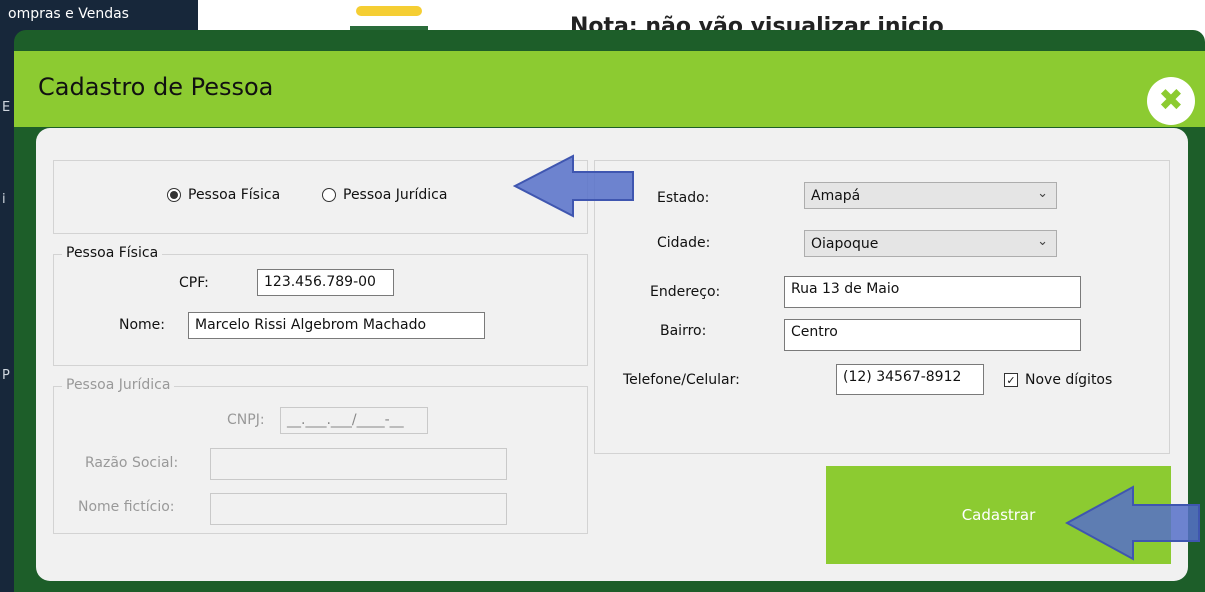 This screenshot has height=592, width=1205. Describe the element at coordinates (132, 463) in the screenshot. I see `razao-social-label: Razão Social:` at that location.